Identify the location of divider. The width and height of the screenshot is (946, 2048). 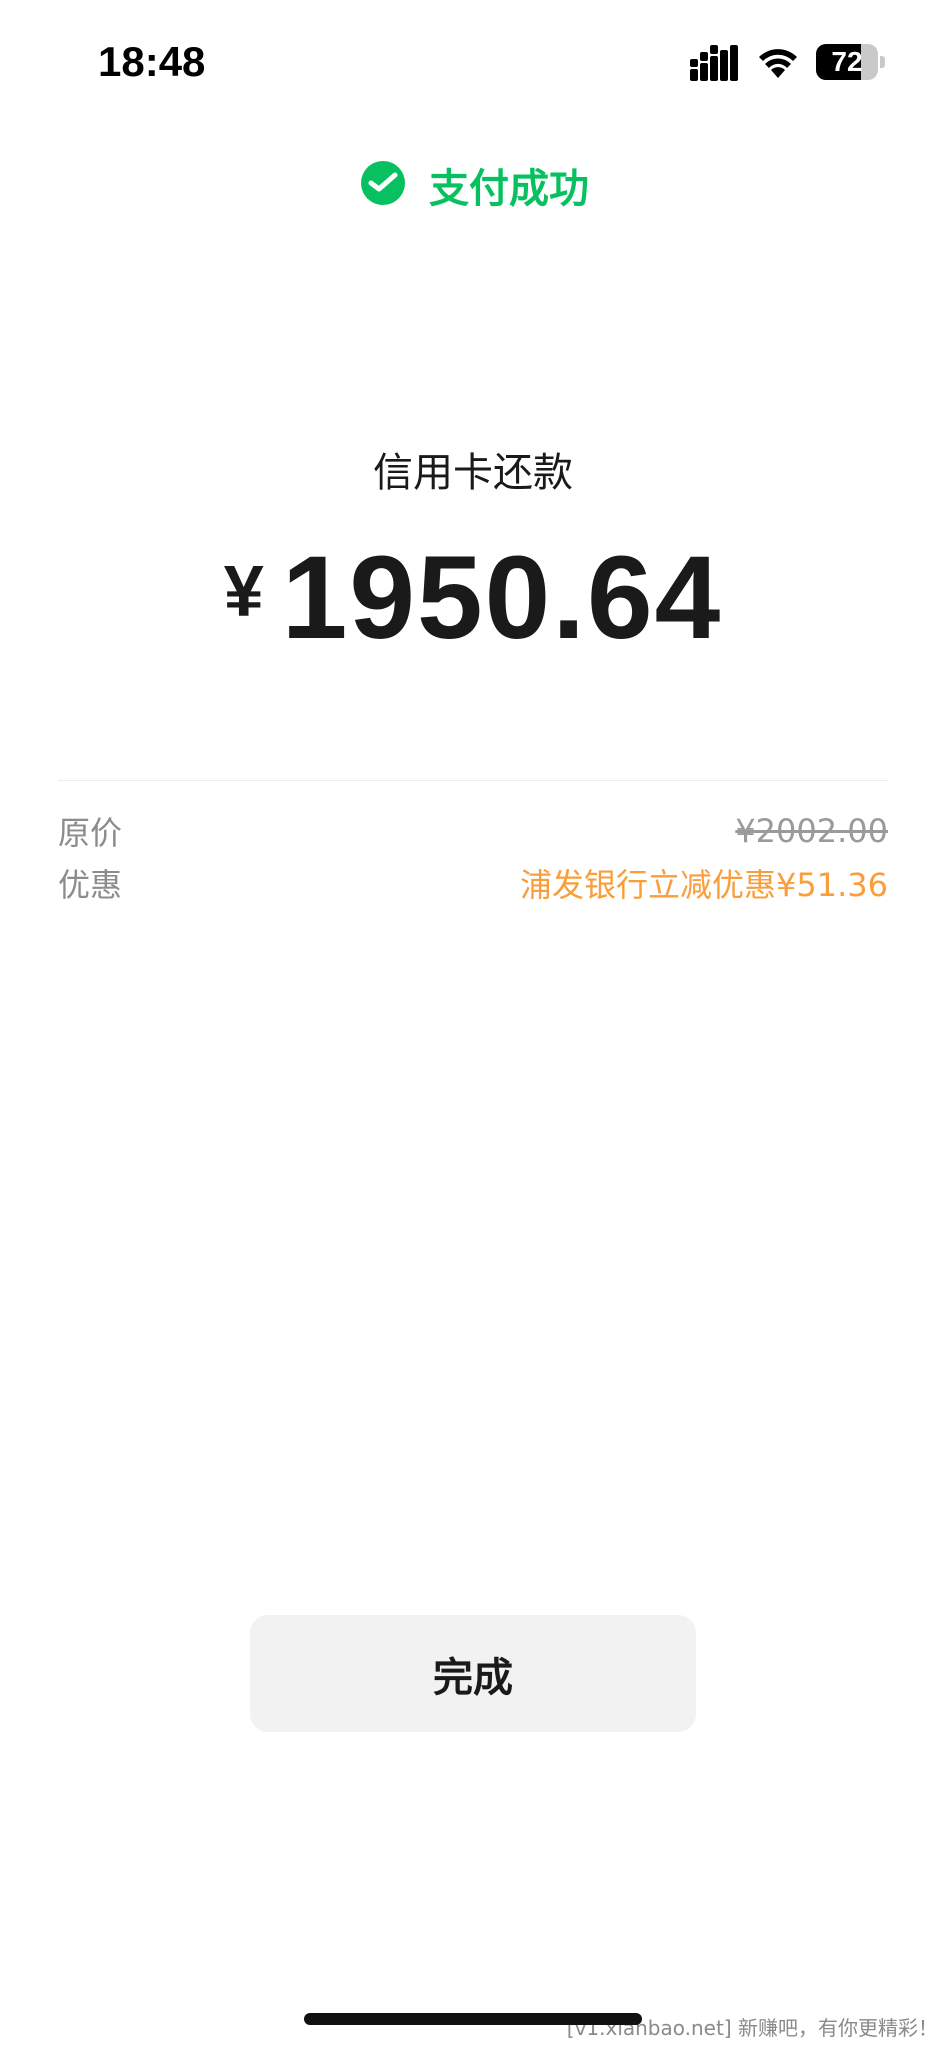
(473, 780).